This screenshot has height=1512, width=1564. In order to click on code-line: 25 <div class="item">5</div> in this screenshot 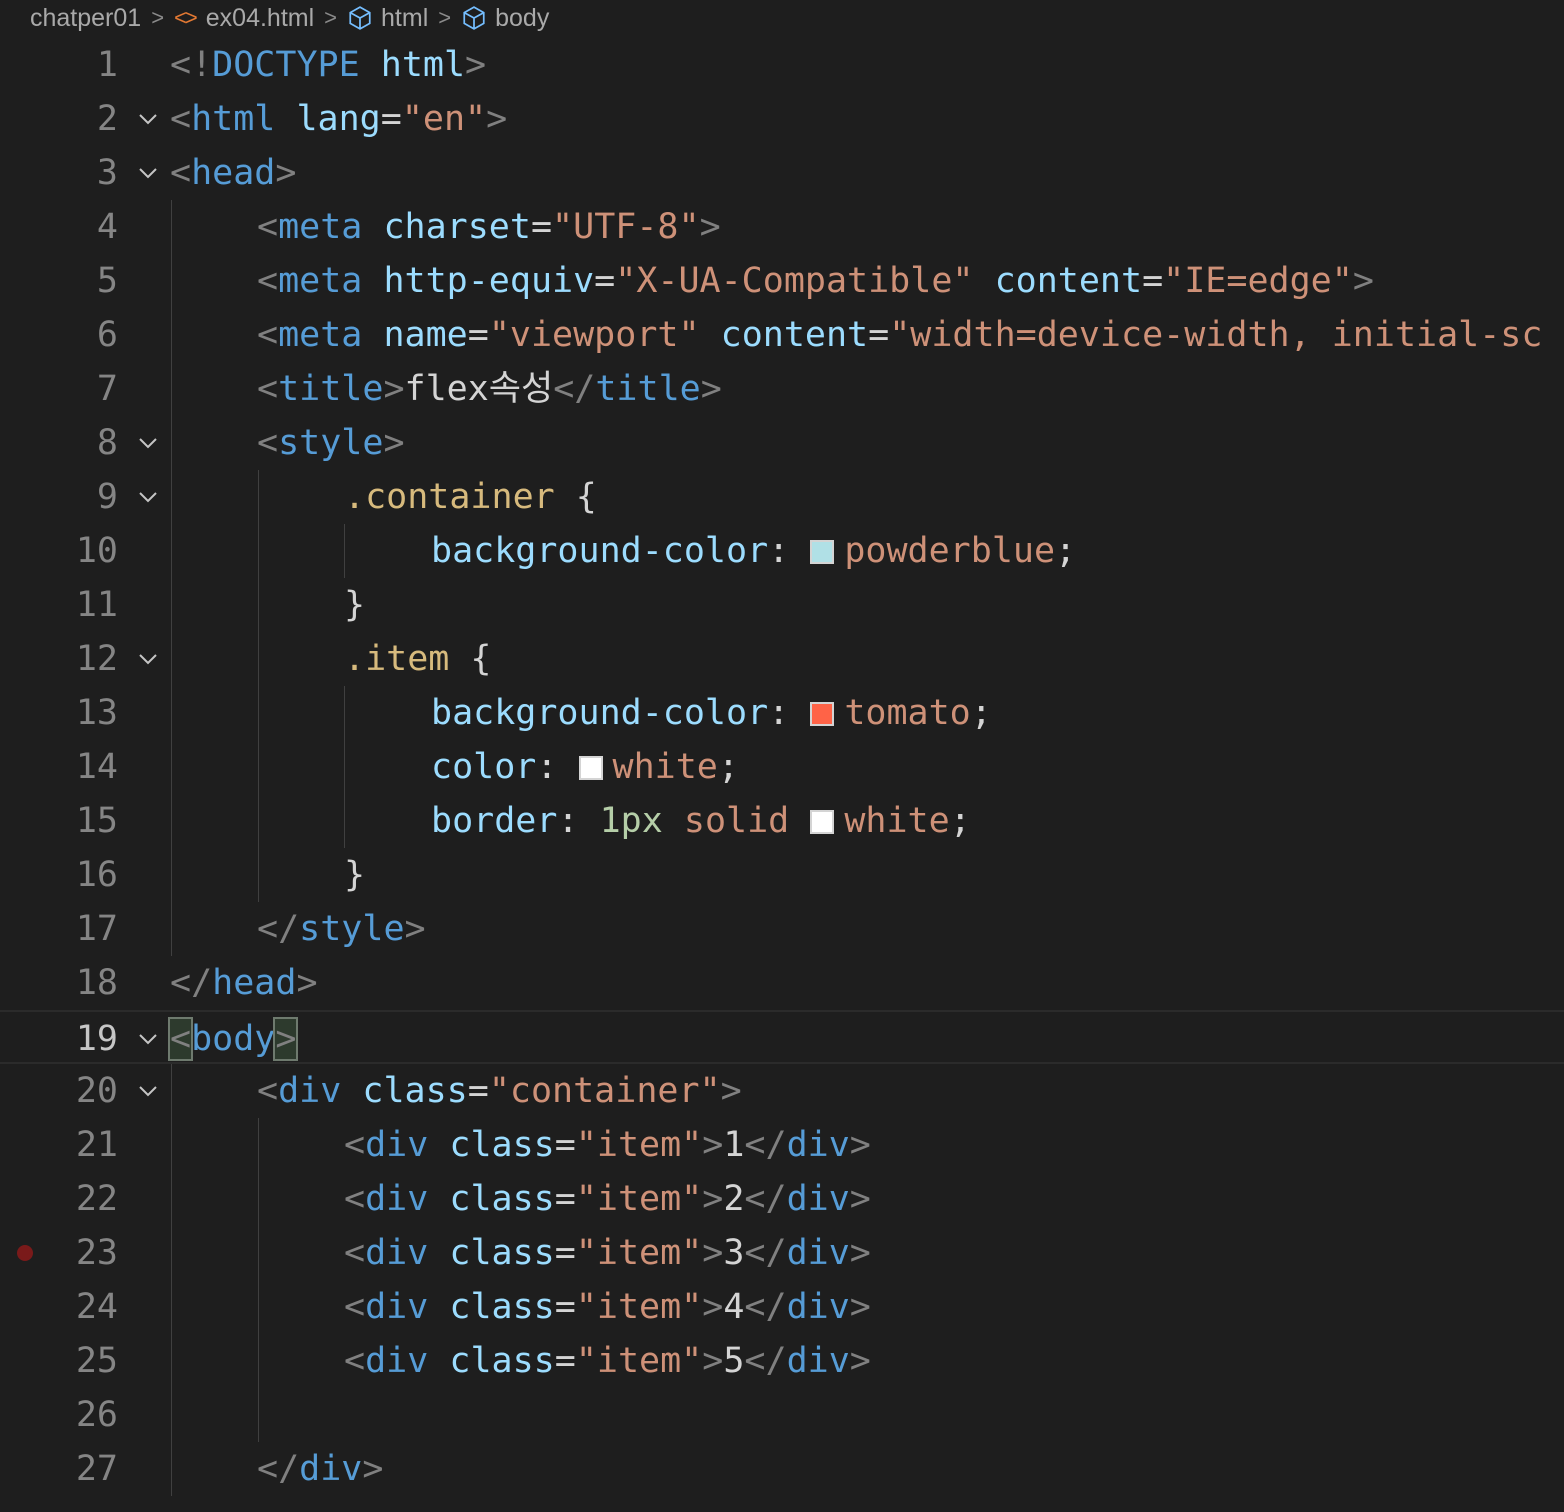, I will do `click(782, 1361)`.